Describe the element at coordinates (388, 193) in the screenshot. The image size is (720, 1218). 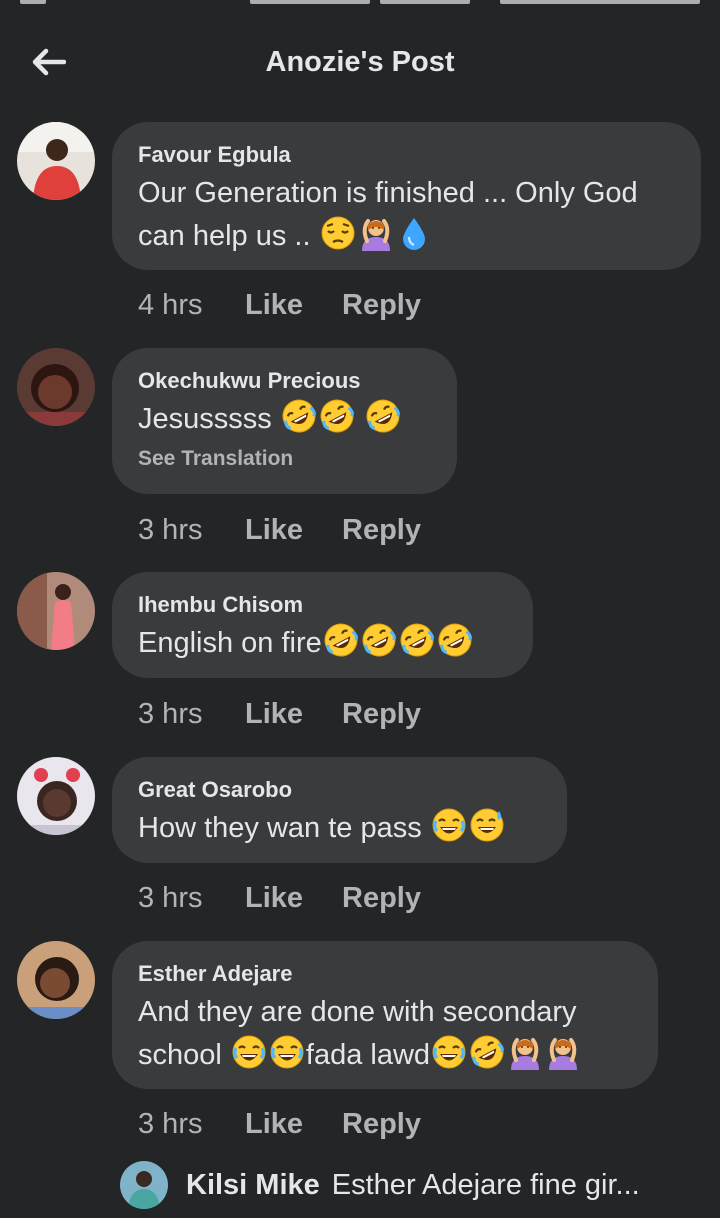
I see `comment-text-line: Our Generation is finished ... Only God` at that location.